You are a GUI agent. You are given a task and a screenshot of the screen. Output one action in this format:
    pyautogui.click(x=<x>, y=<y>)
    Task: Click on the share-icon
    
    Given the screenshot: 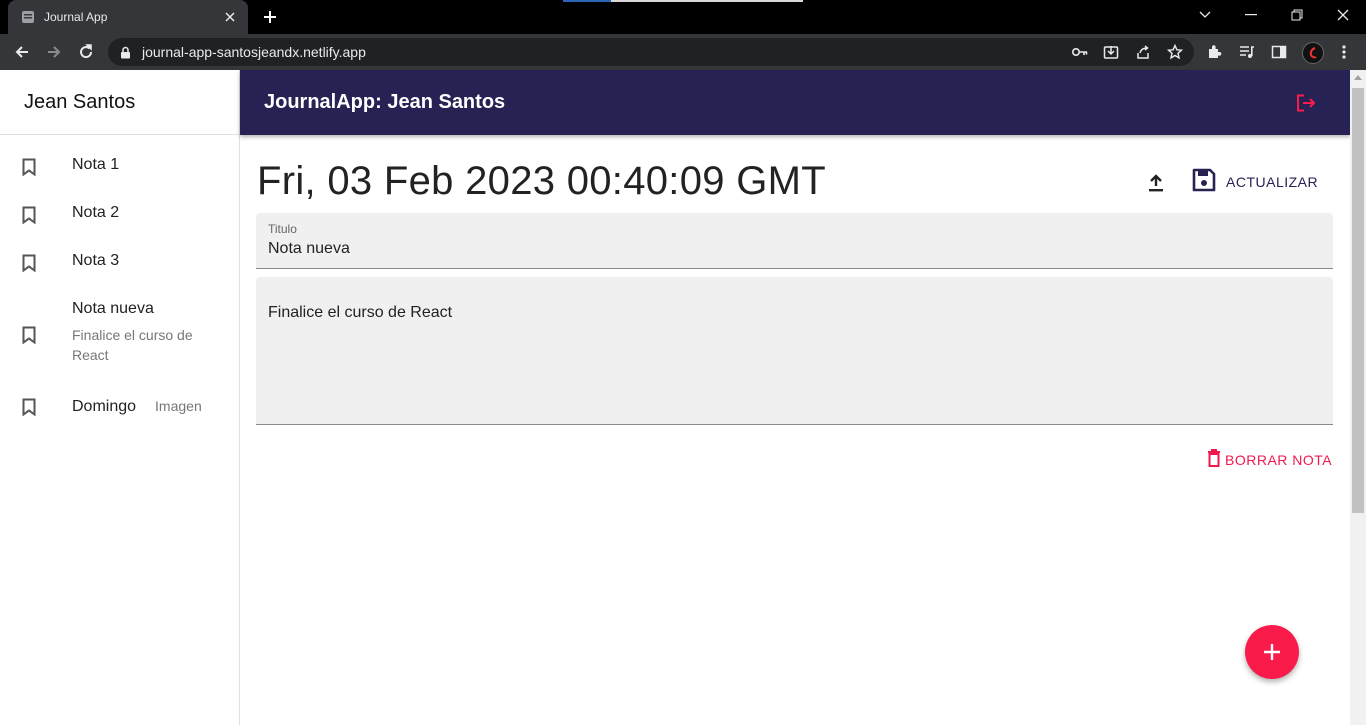 What is the action you would take?
    pyautogui.click(x=1143, y=52)
    